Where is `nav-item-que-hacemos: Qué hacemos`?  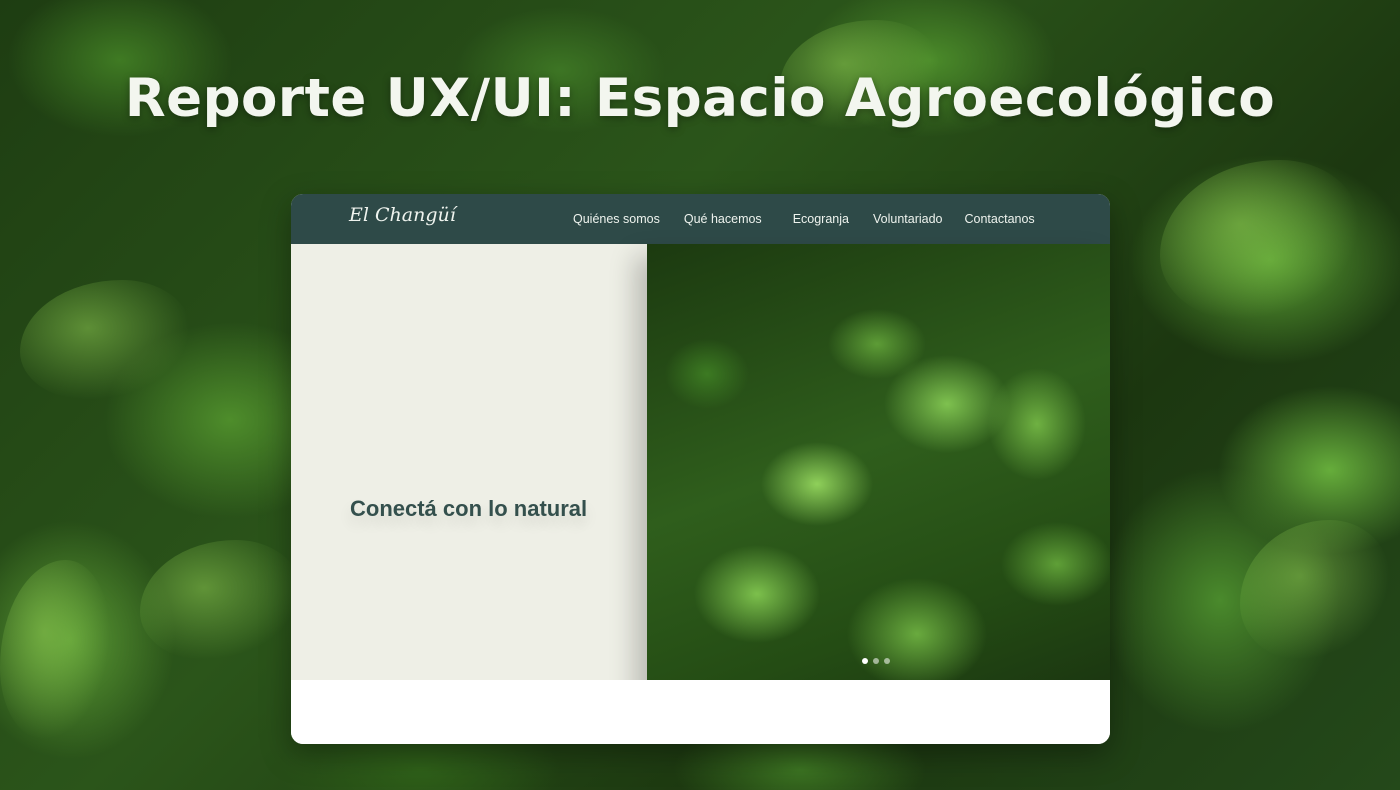
nav-item-que-hacemos: Qué hacemos is located at coordinates (723, 219).